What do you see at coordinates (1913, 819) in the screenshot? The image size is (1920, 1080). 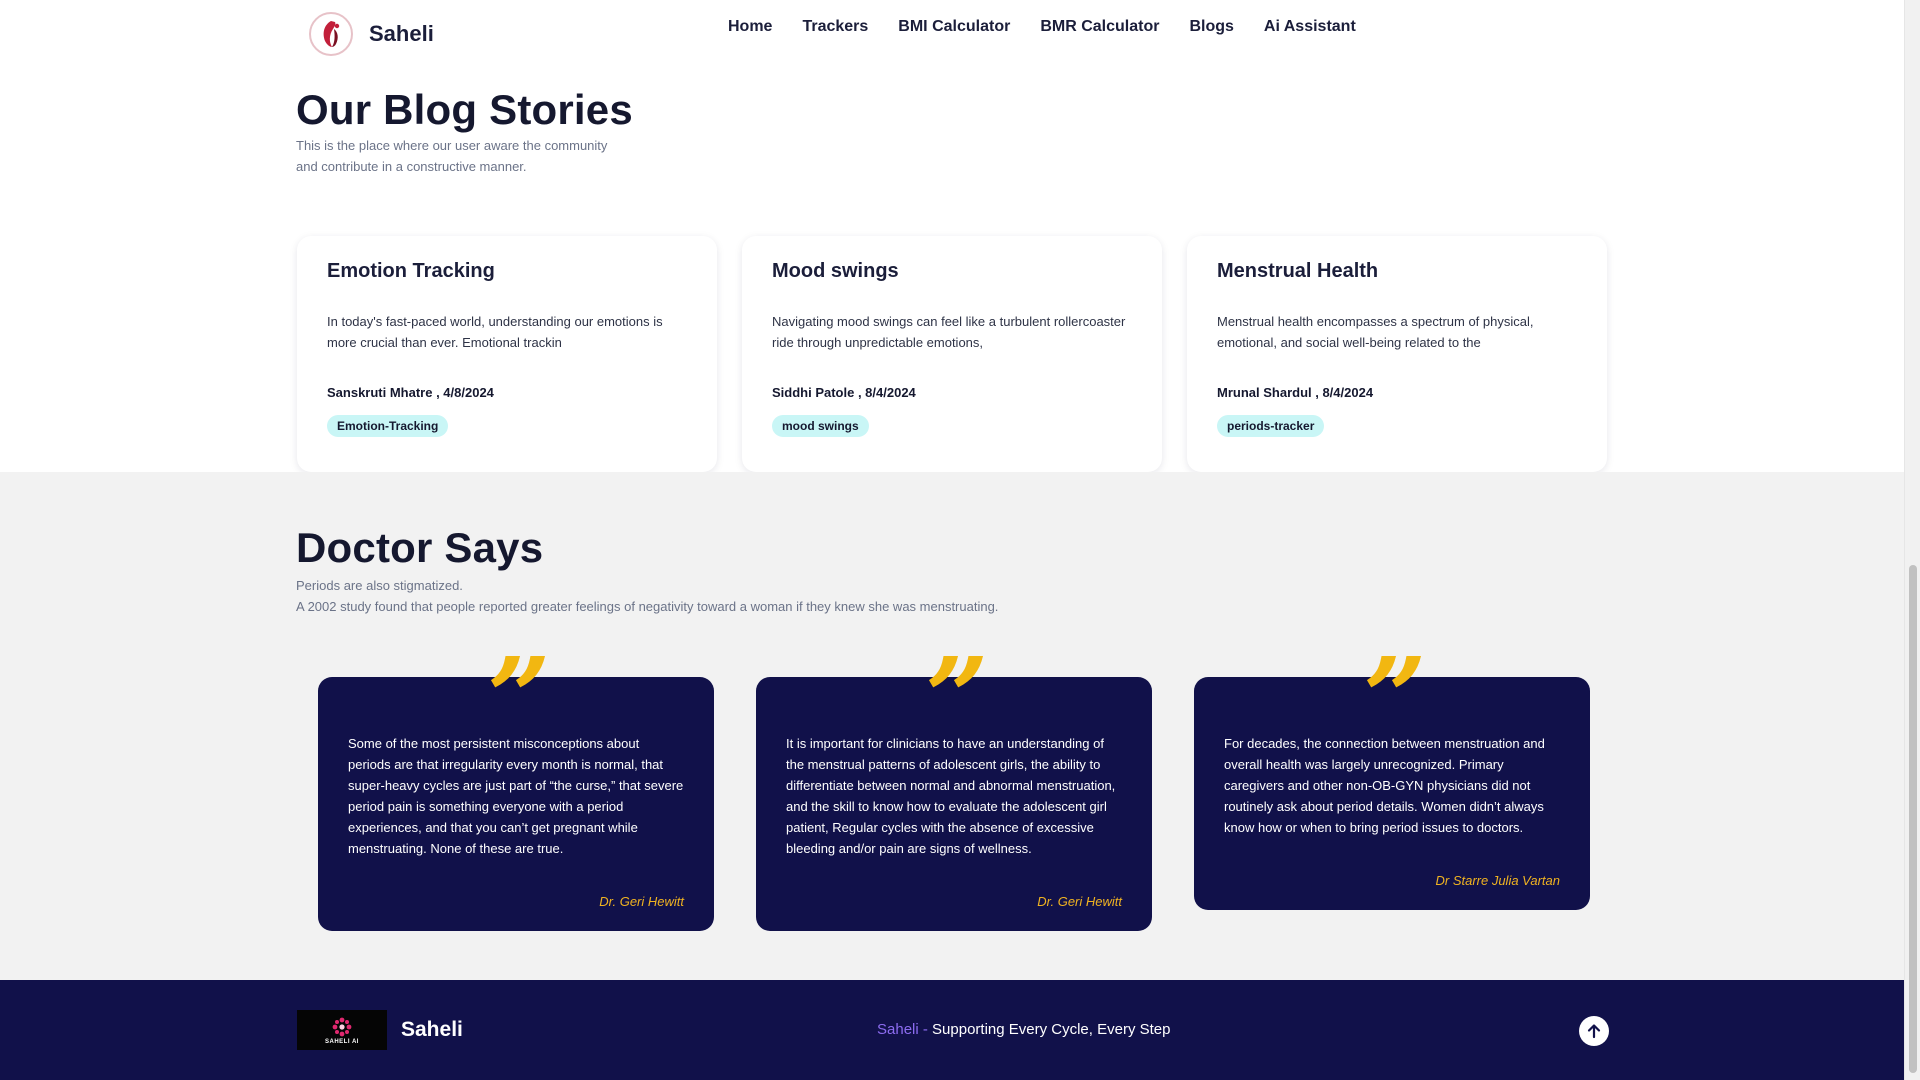 I see `scrollbar-thumb` at bounding box center [1913, 819].